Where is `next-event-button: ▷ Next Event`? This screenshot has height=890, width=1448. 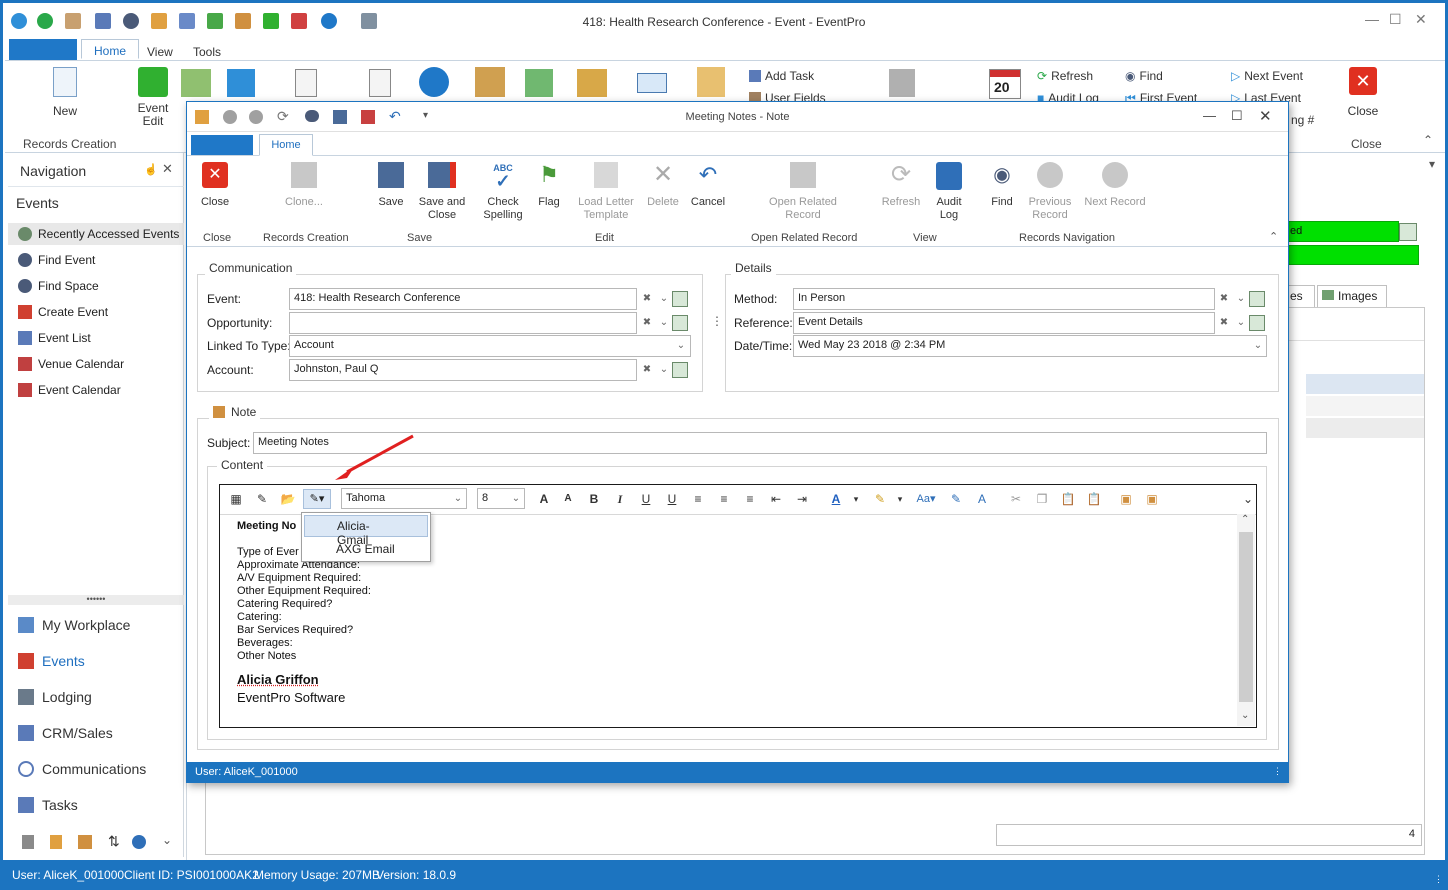 next-event-button: ▷ Next Event is located at coordinates (1267, 76).